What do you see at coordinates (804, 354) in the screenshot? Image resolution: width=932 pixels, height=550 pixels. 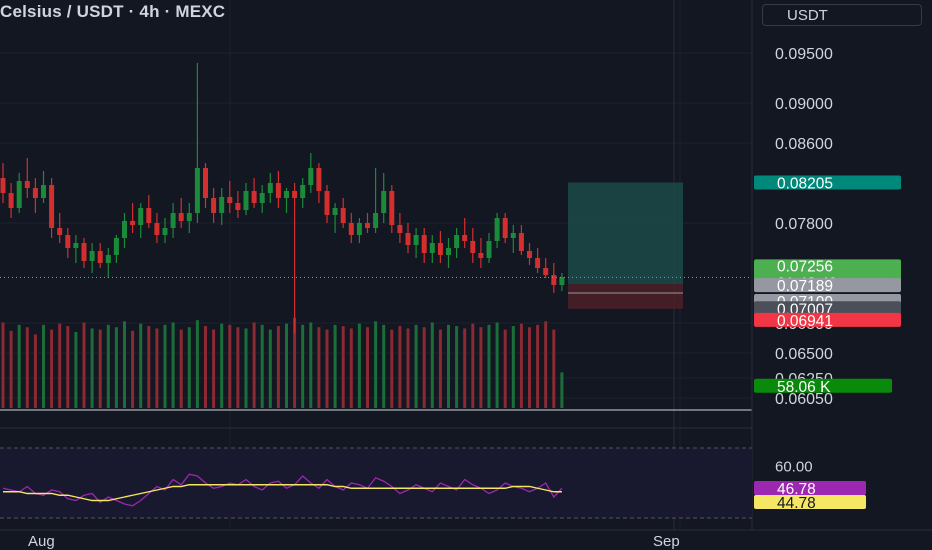 I see `price-tick-label: 0.06500` at bounding box center [804, 354].